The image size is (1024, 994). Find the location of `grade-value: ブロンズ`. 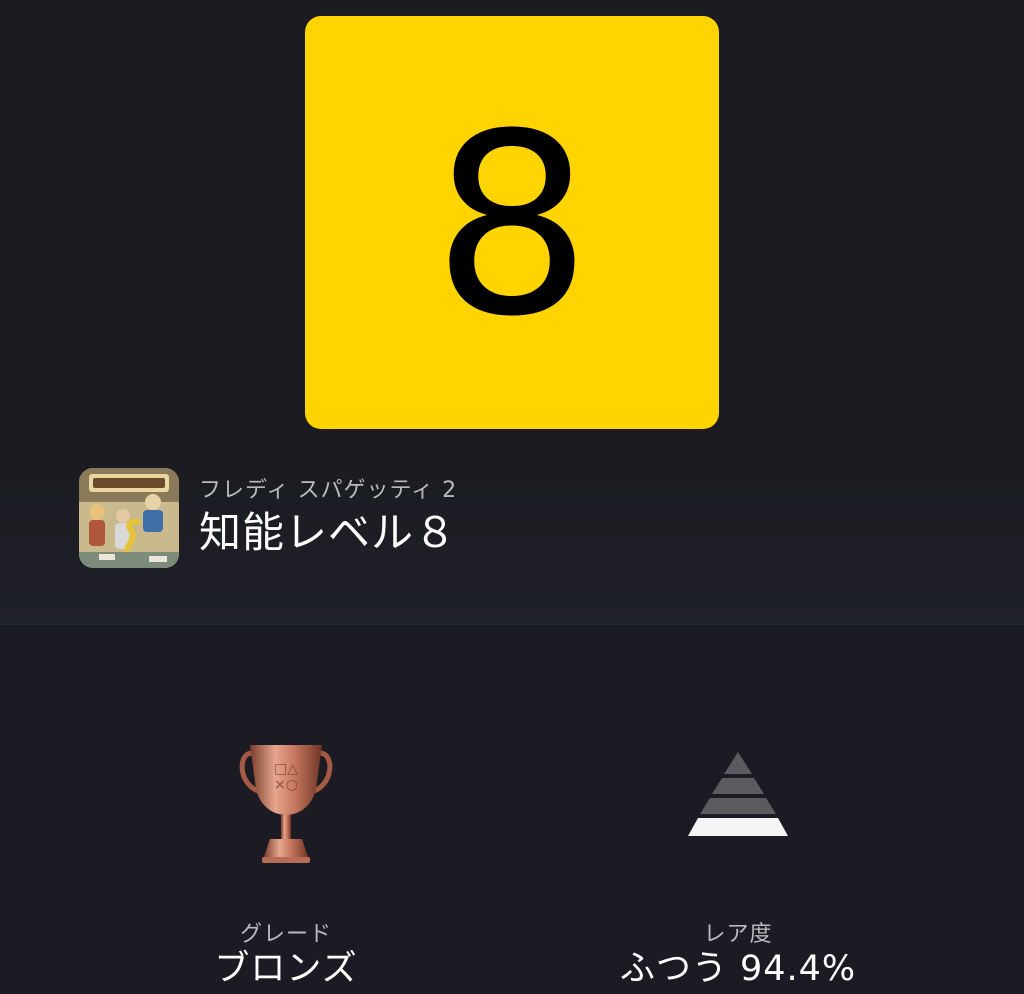

grade-value: ブロンズ is located at coordinates (286, 969).